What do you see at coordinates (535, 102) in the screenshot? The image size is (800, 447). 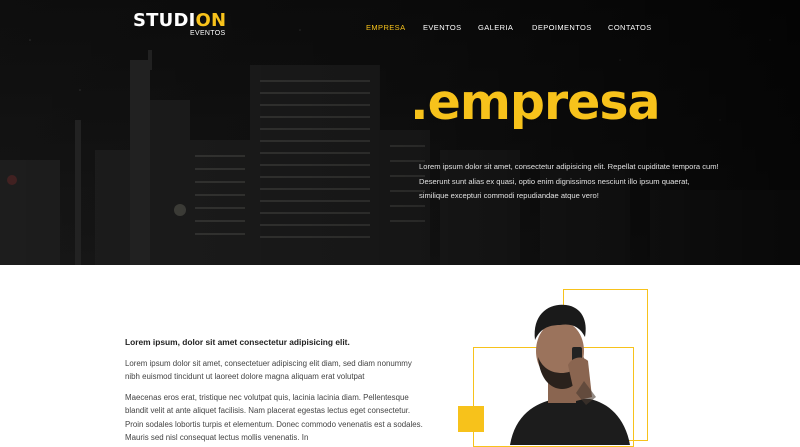 I see `page-title: .empresa` at bounding box center [535, 102].